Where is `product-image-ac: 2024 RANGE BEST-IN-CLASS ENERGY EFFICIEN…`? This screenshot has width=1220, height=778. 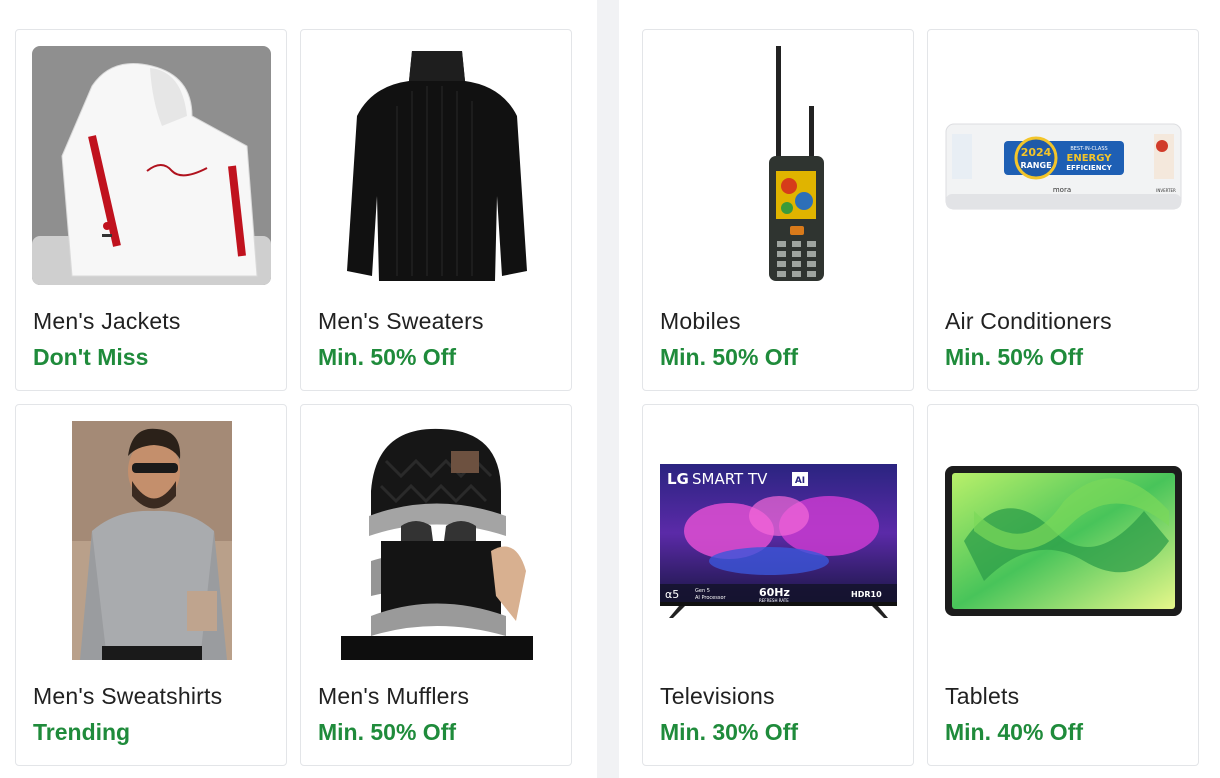 product-image-ac: 2024 RANGE BEST-IN-CLASS ENERGY EFFICIEN… is located at coordinates (1063, 165).